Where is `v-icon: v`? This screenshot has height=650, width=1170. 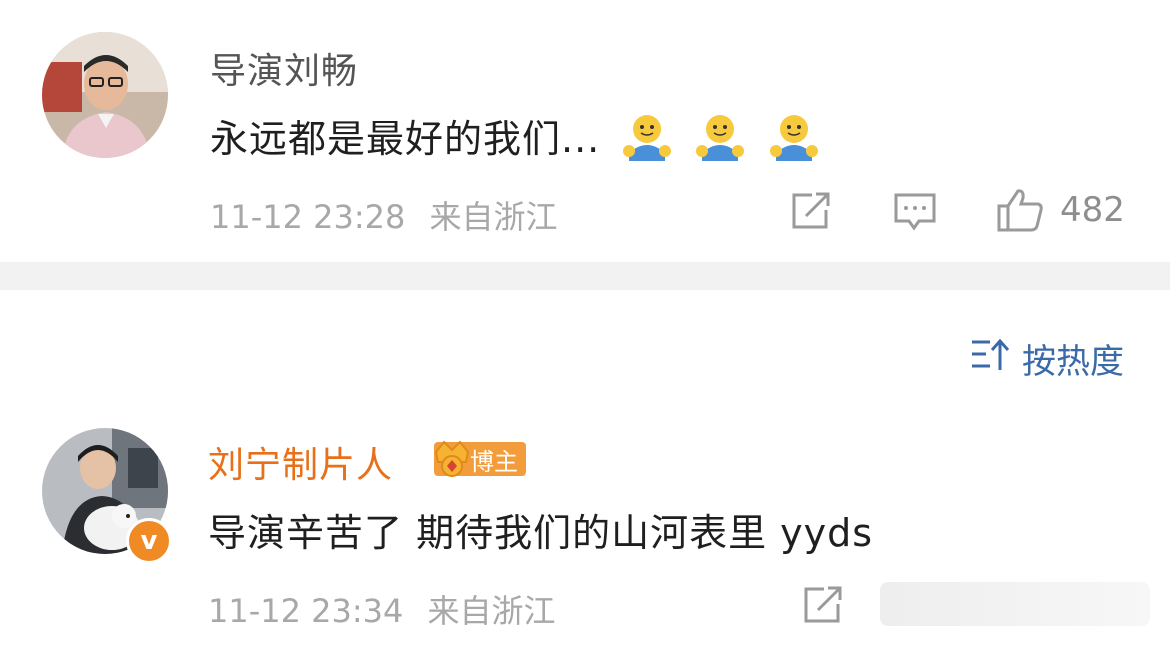
v-icon: v is located at coordinates (149, 541).